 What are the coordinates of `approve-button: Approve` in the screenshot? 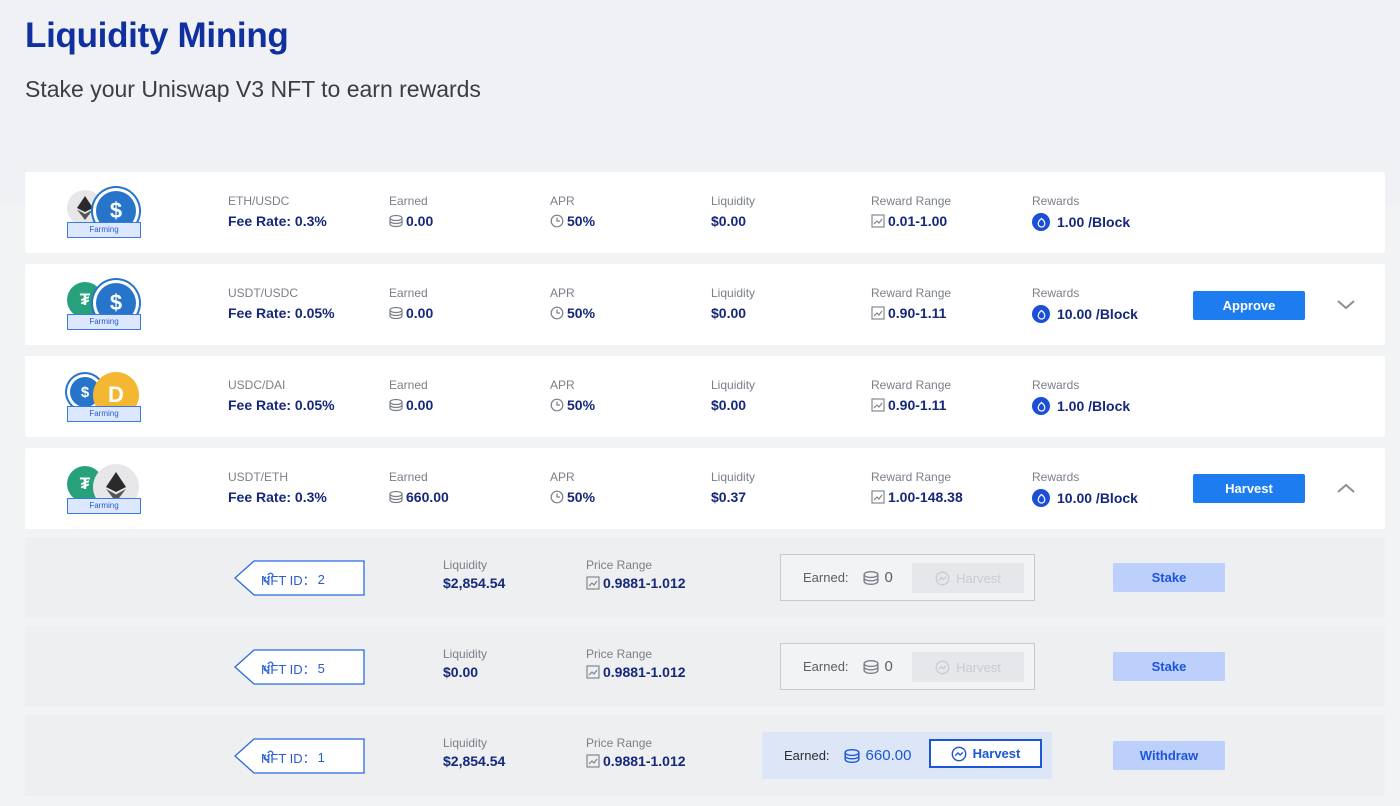 It's located at (1249, 305).